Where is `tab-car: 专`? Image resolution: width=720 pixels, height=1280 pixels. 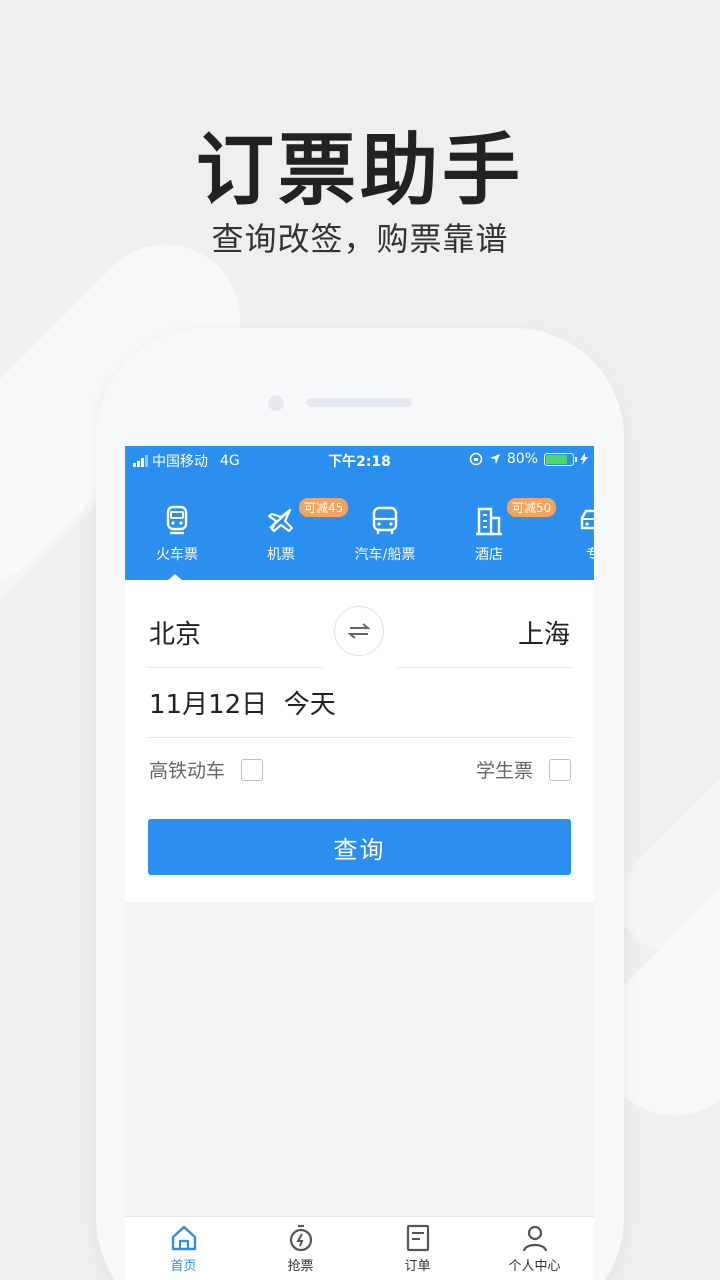
tab-car: 专 is located at coordinates (567, 534).